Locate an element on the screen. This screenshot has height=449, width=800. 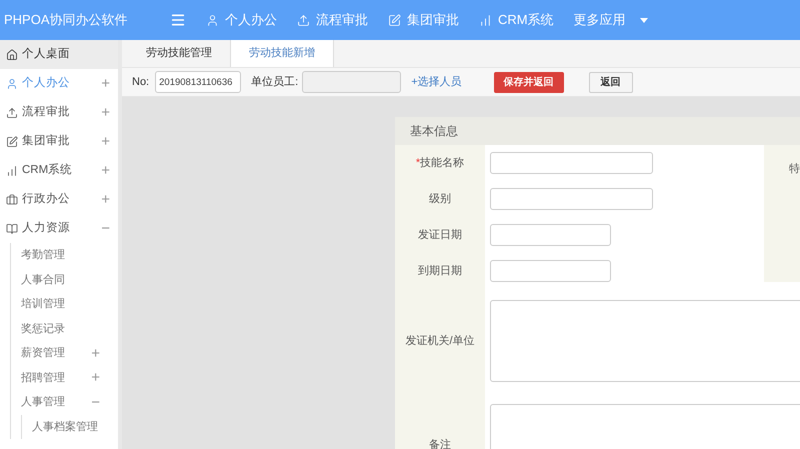
app-logo: PHPOA协同办公软件 is located at coordinates (66, 20).